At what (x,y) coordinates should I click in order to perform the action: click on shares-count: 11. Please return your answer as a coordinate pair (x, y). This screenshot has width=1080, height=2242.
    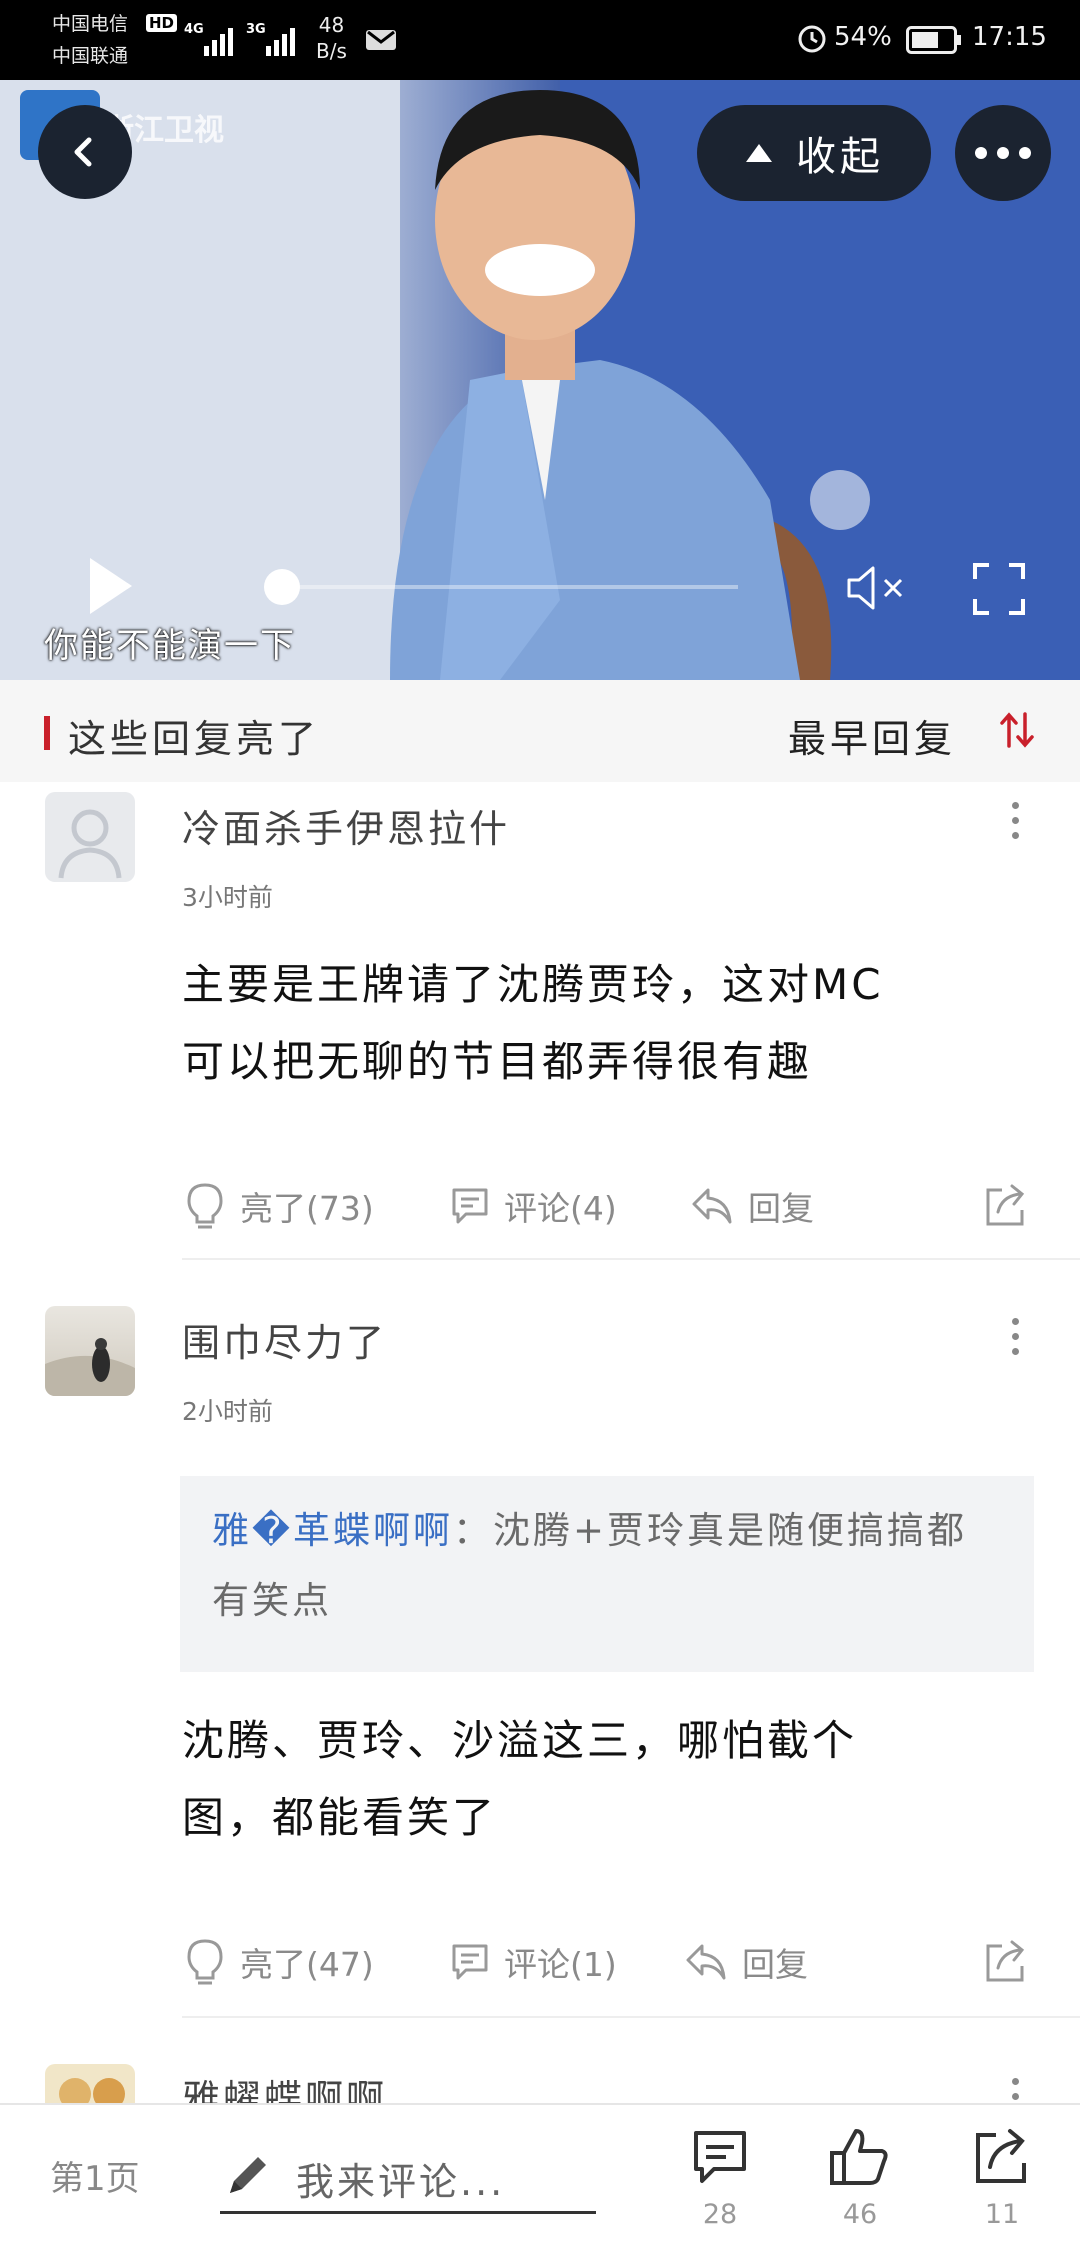
    Looking at the image, I should click on (1002, 2214).